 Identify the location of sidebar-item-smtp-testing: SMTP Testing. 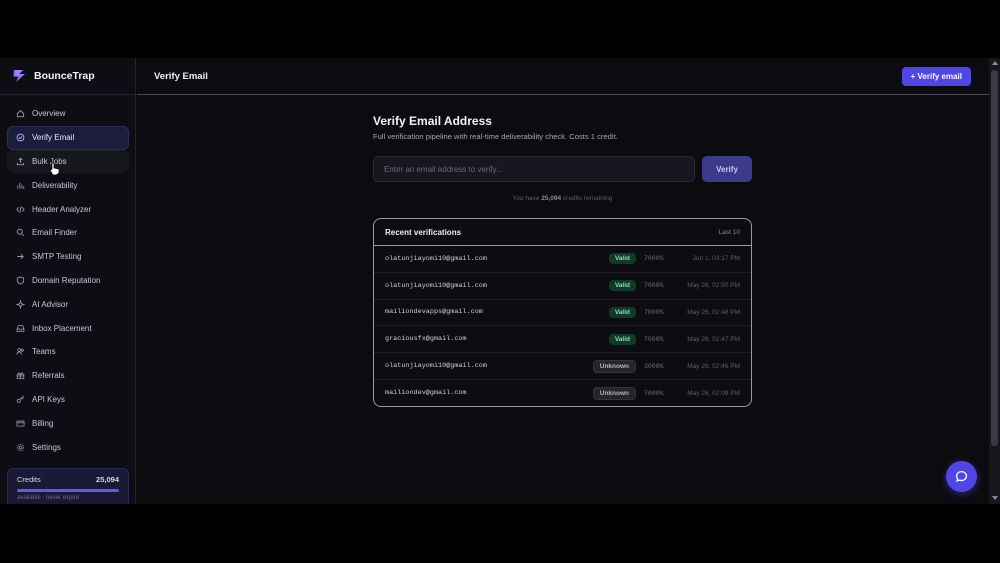
(68, 257).